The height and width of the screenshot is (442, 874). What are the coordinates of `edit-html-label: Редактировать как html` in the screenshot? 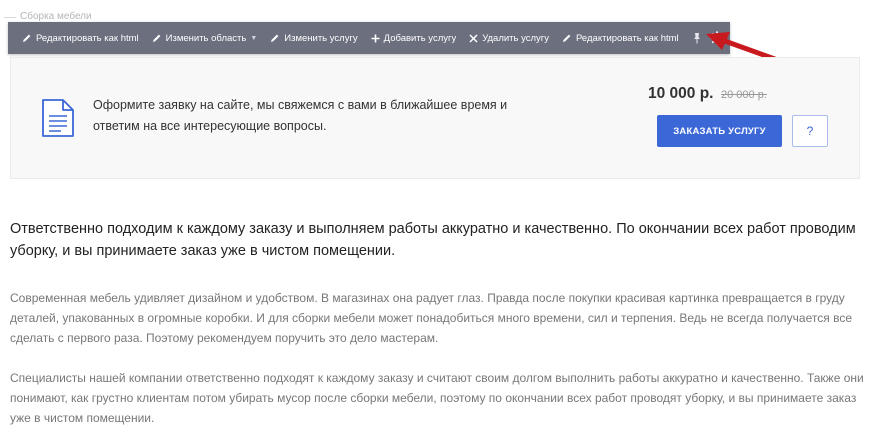 It's located at (87, 38).